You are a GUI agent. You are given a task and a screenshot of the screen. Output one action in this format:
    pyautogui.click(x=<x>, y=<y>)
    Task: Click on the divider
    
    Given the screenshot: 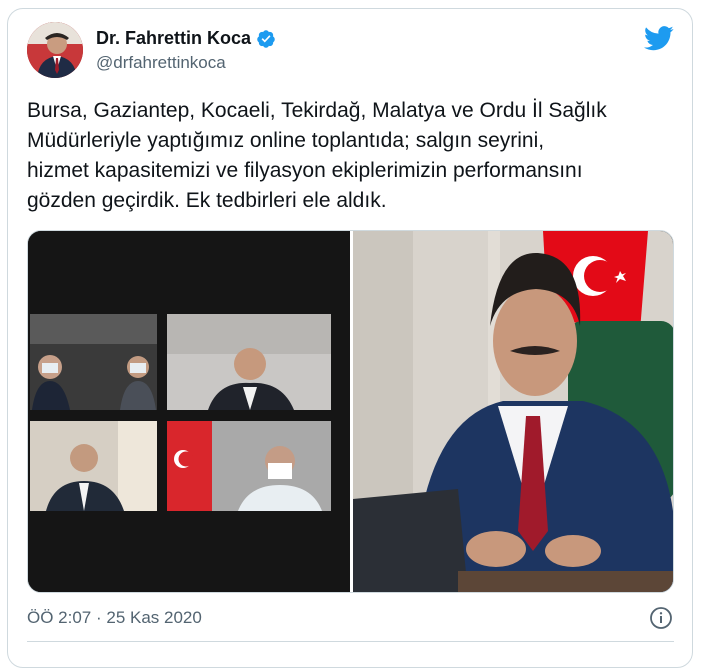 What is the action you would take?
    pyautogui.click(x=350, y=641)
    